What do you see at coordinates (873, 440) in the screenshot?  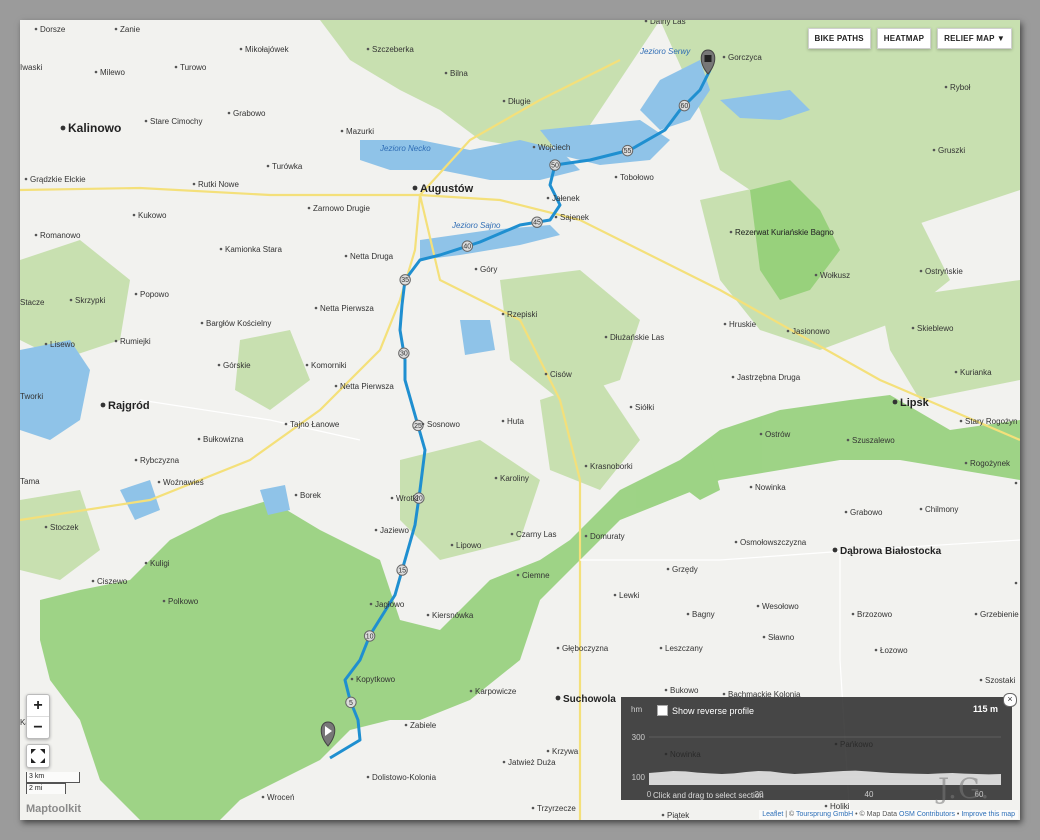 I see `village-label: Szuszalewo` at bounding box center [873, 440].